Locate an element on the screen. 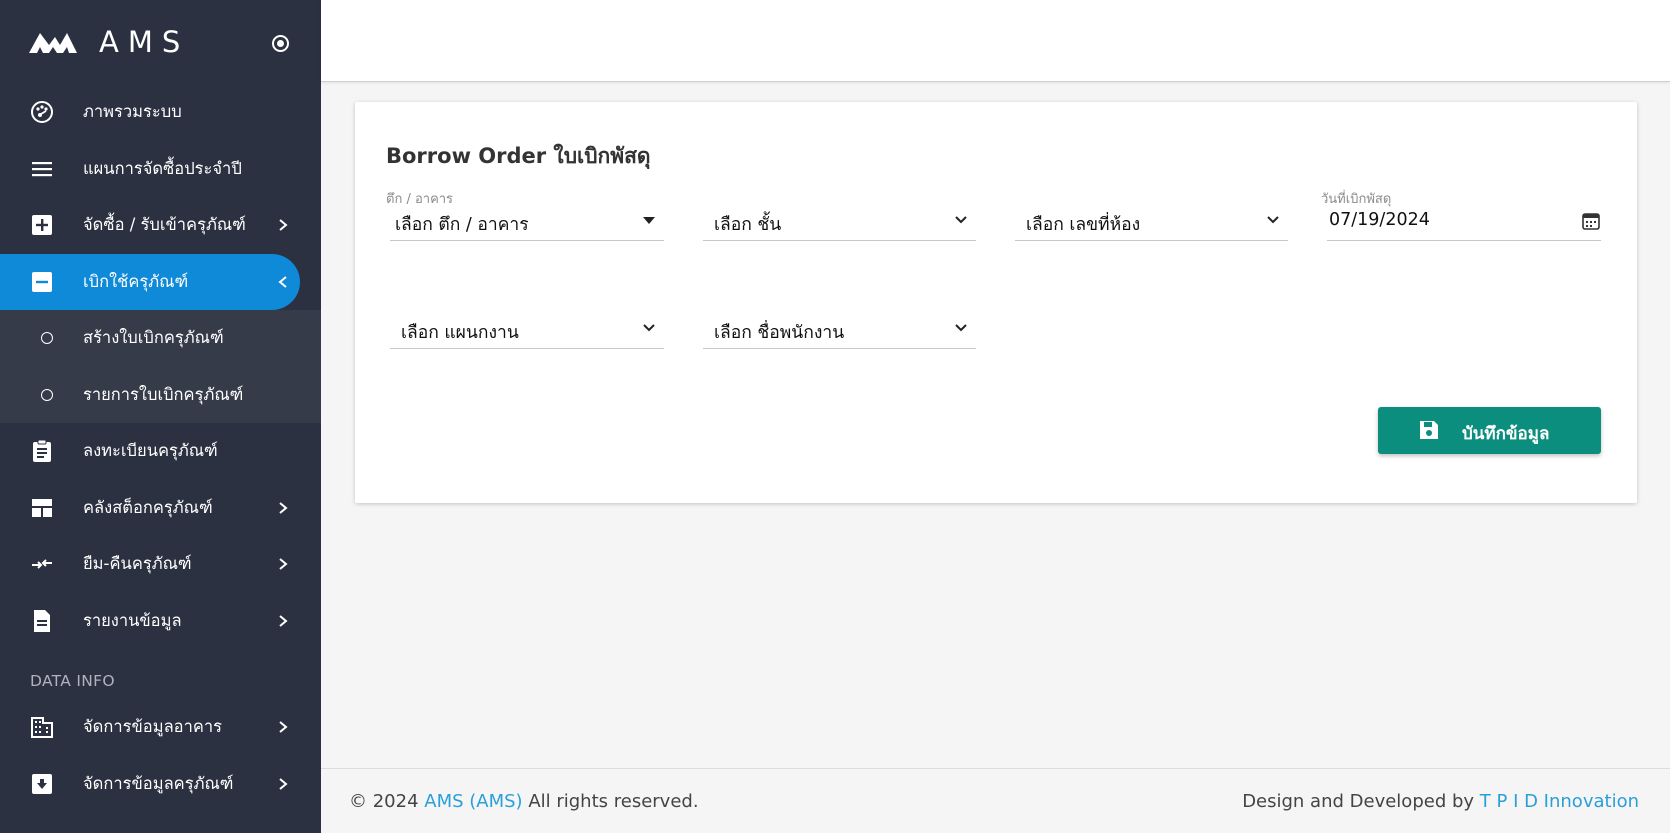 Image resolution: width=1670 pixels, height=833 pixels. ams-logo-icon is located at coordinates (53, 43).